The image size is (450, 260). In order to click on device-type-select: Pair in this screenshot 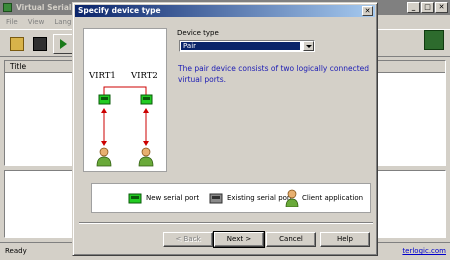, I will do `click(247, 46)`.